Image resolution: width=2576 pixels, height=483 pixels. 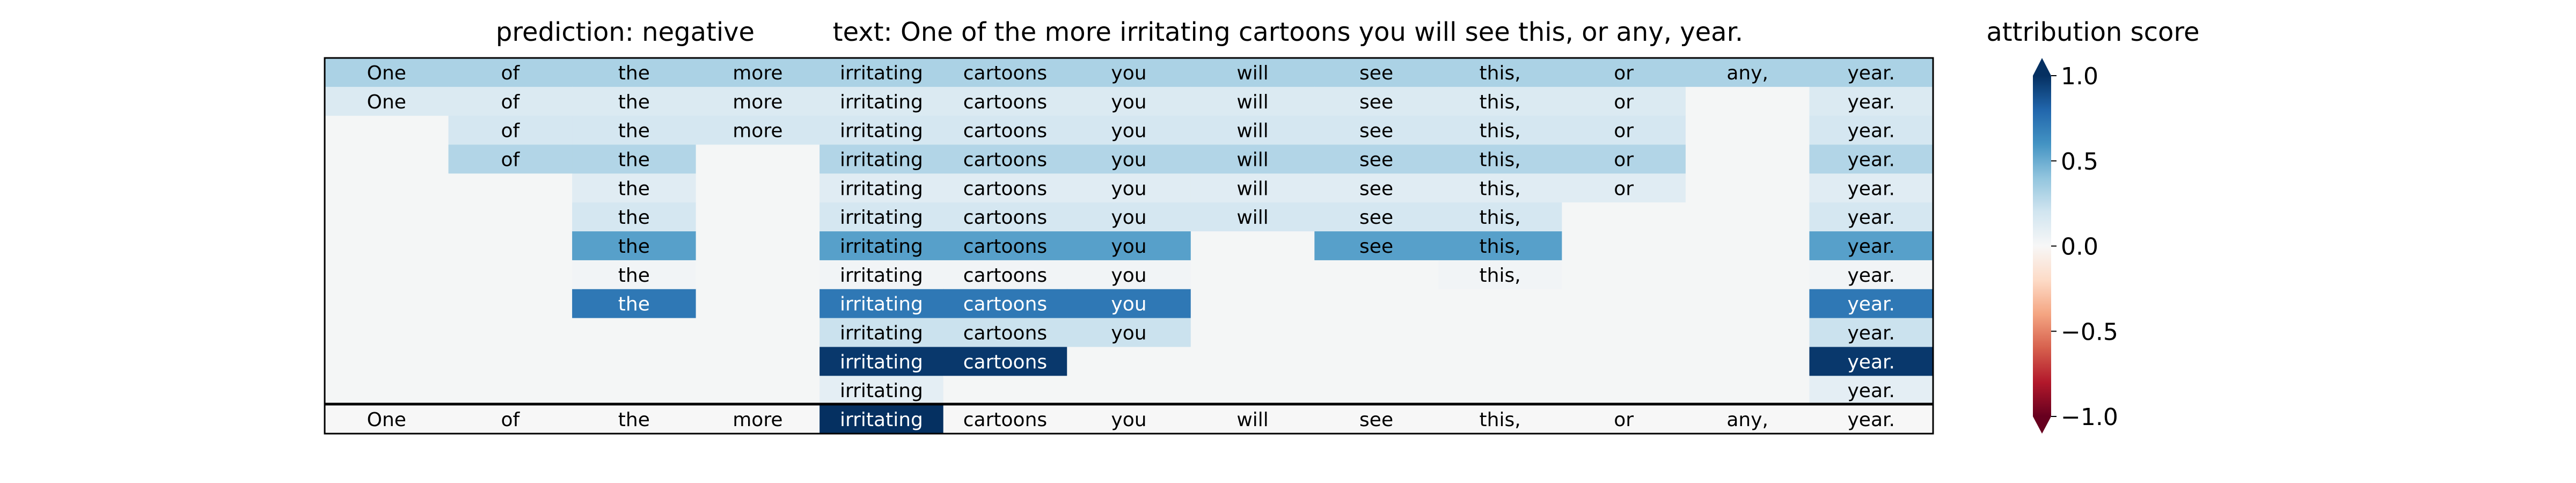 What do you see at coordinates (2089, 417) in the screenshot?
I see `colorbar-tick-label: −1.0` at bounding box center [2089, 417].